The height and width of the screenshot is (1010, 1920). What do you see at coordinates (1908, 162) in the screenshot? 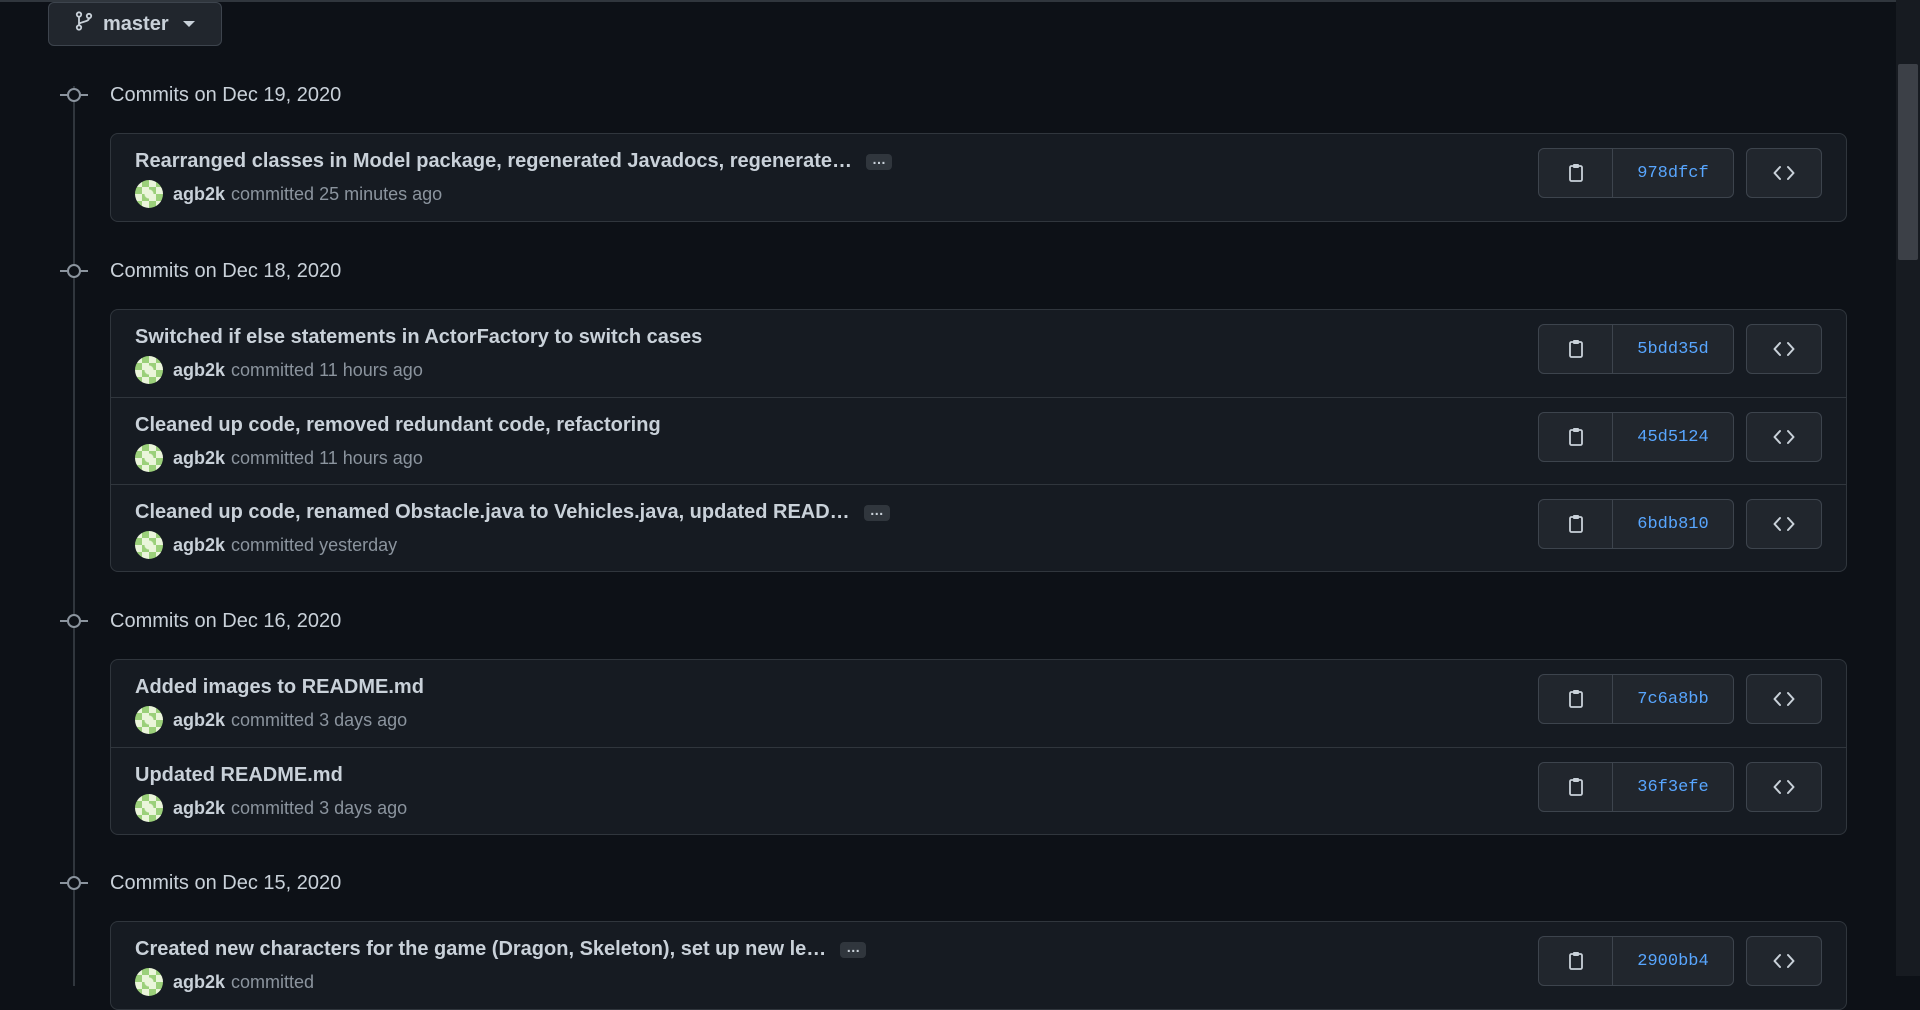
I see `scrollbar-thumb` at bounding box center [1908, 162].